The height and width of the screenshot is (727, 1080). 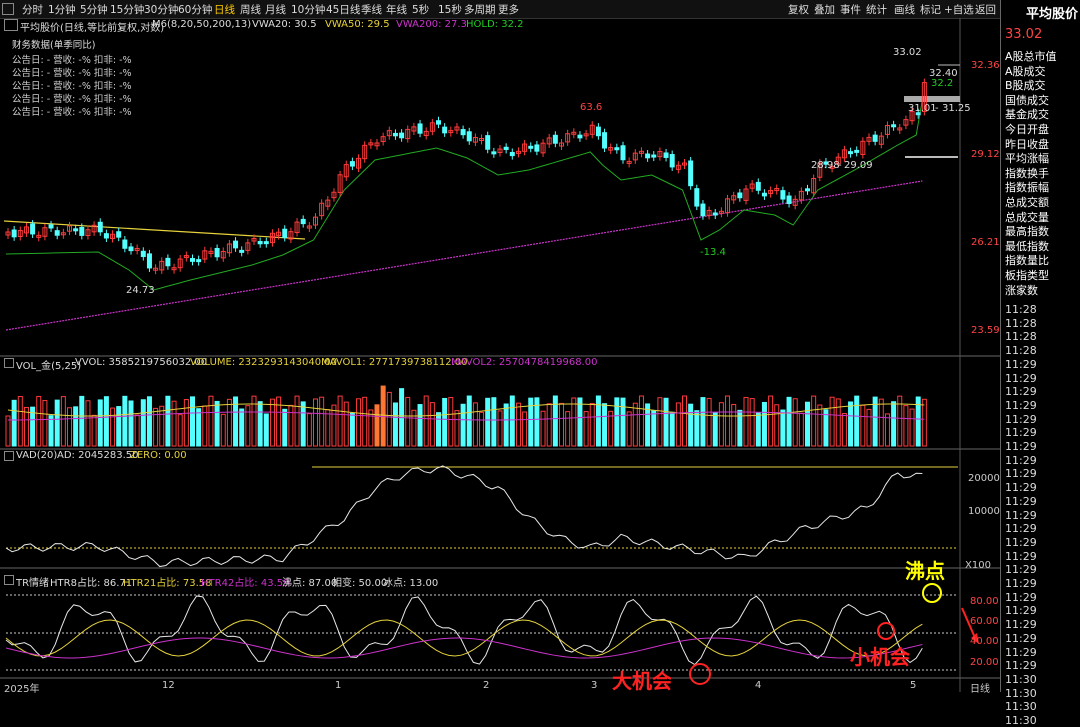 What do you see at coordinates (798, 9) in the screenshot?
I see `restore-right-button: 复权` at bounding box center [798, 9].